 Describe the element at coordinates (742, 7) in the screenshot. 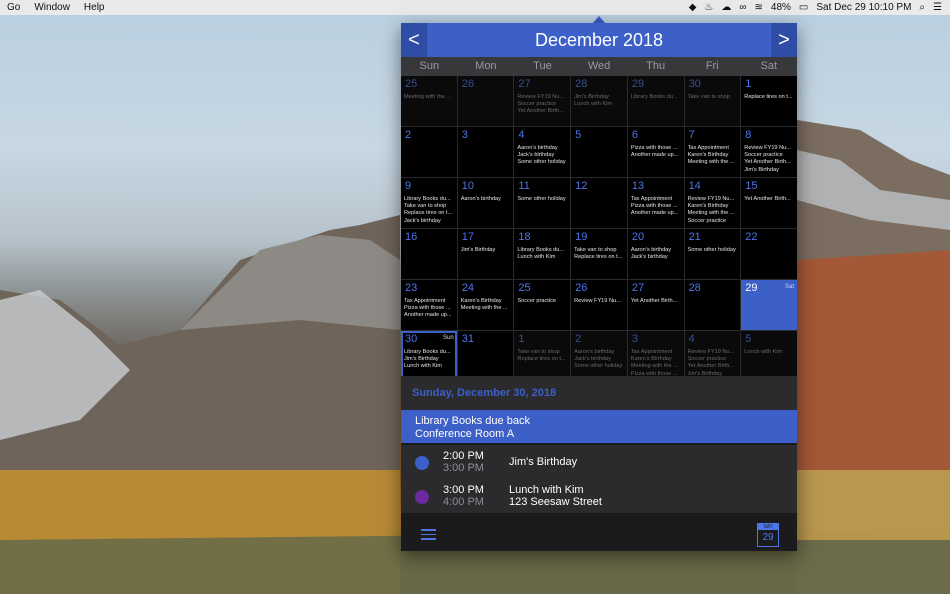

I see `glasses-icon: ∞` at that location.